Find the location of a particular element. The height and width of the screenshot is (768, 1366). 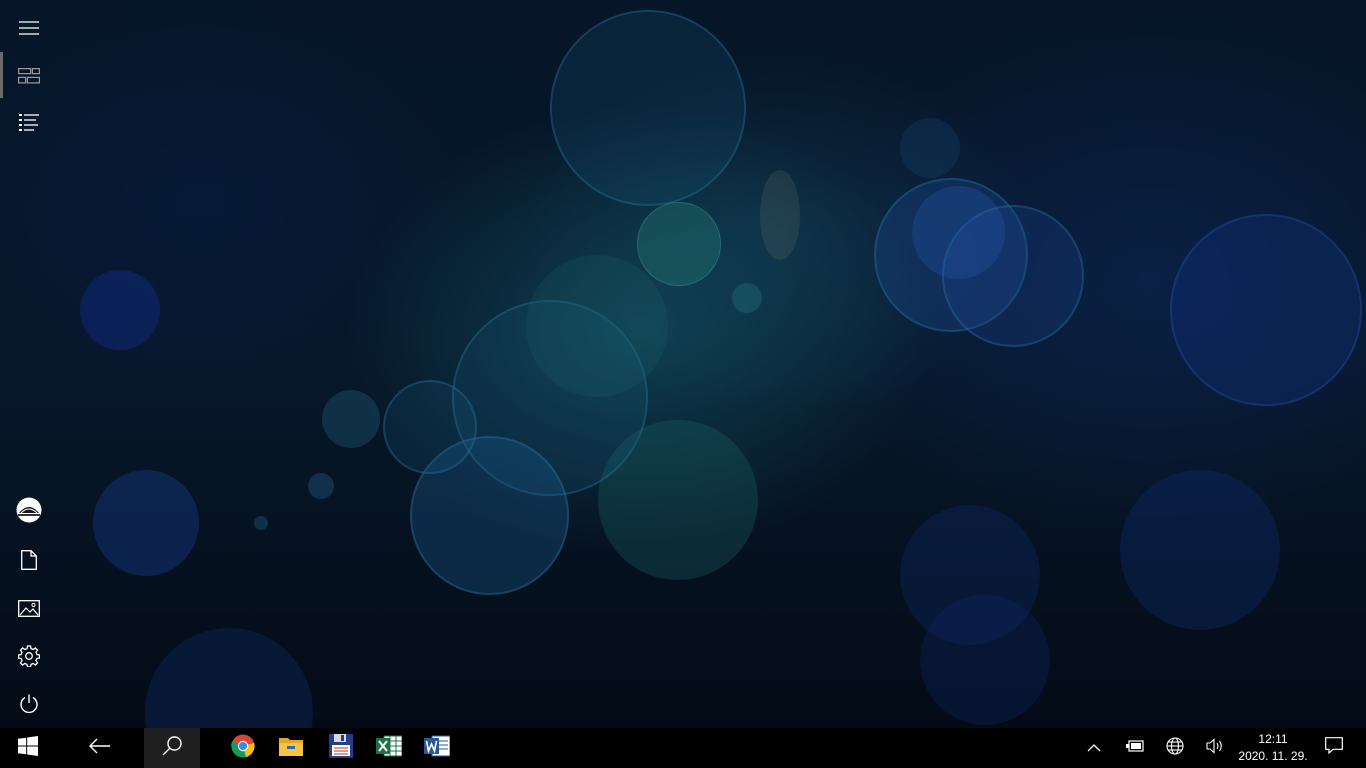

chrome-icon is located at coordinates (243, 748).